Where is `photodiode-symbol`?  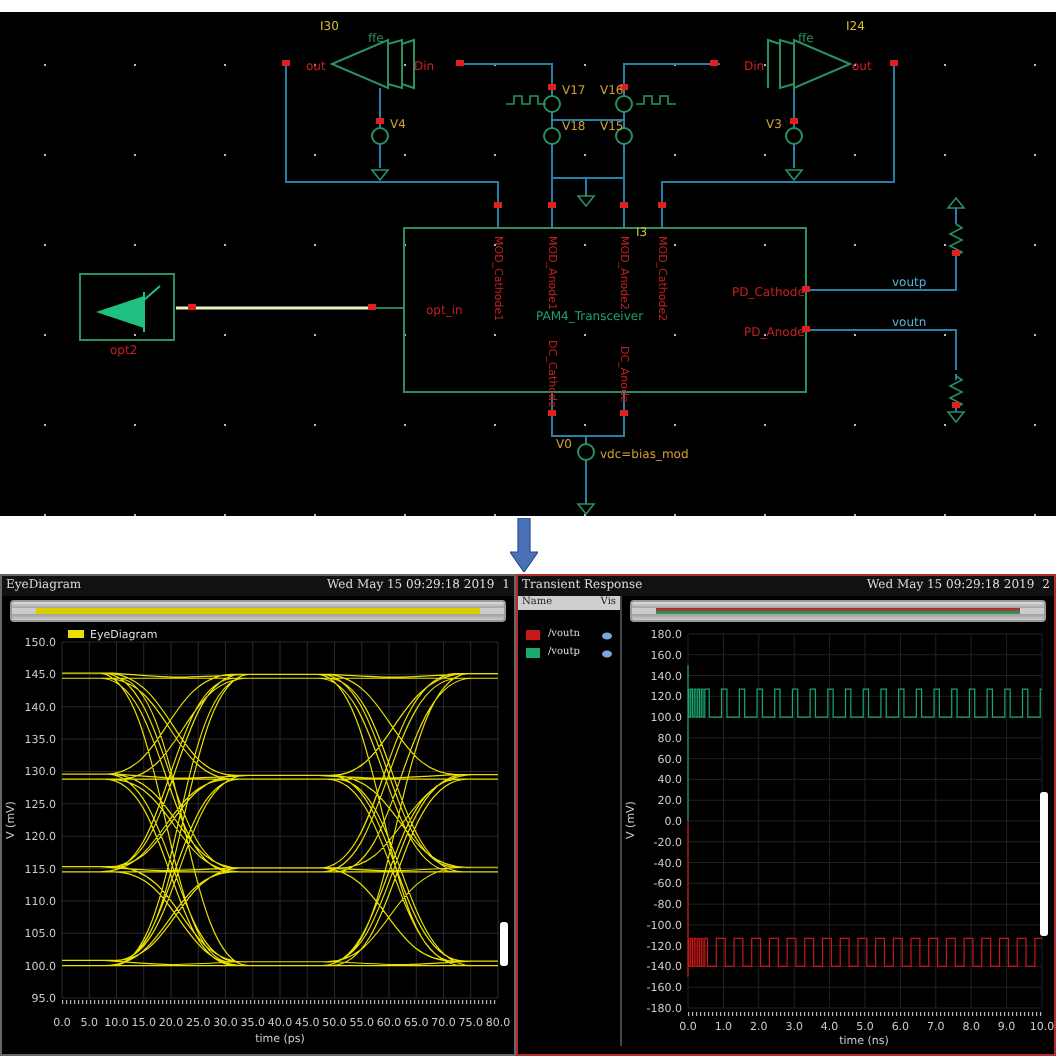
photodiode-symbol is located at coordinates (127, 307).